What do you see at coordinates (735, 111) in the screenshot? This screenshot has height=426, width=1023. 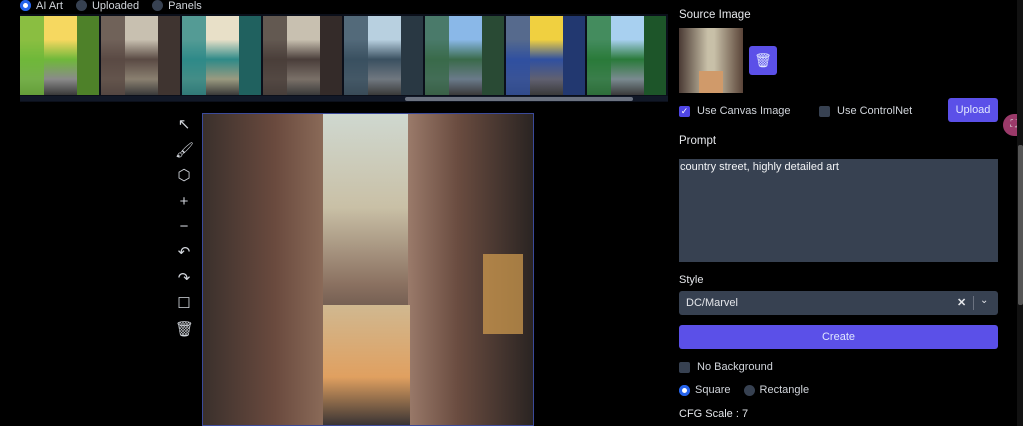 I see `use-canvas-checkbox: ✓ Use Canvas Image` at bounding box center [735, 111].